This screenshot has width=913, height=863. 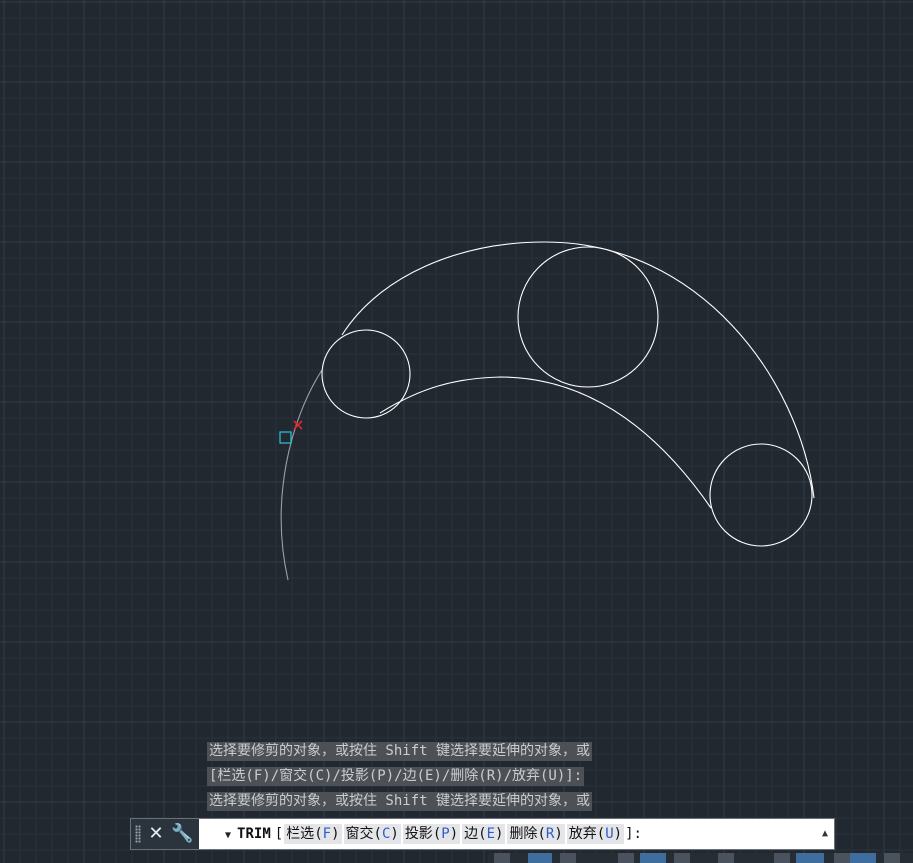 What do you see at coordinates (279, 834) in the screenshot?
I see `open-bracket: [` at bounding box center [279, 834].